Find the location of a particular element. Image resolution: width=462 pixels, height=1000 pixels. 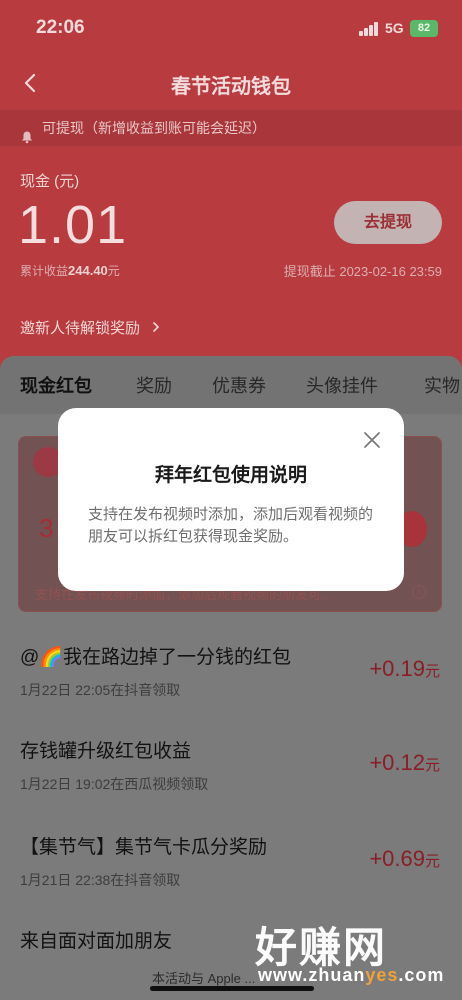

record-title: 【集节气】集节气卡瓜分奖励 is located at coordinates (144, 847).